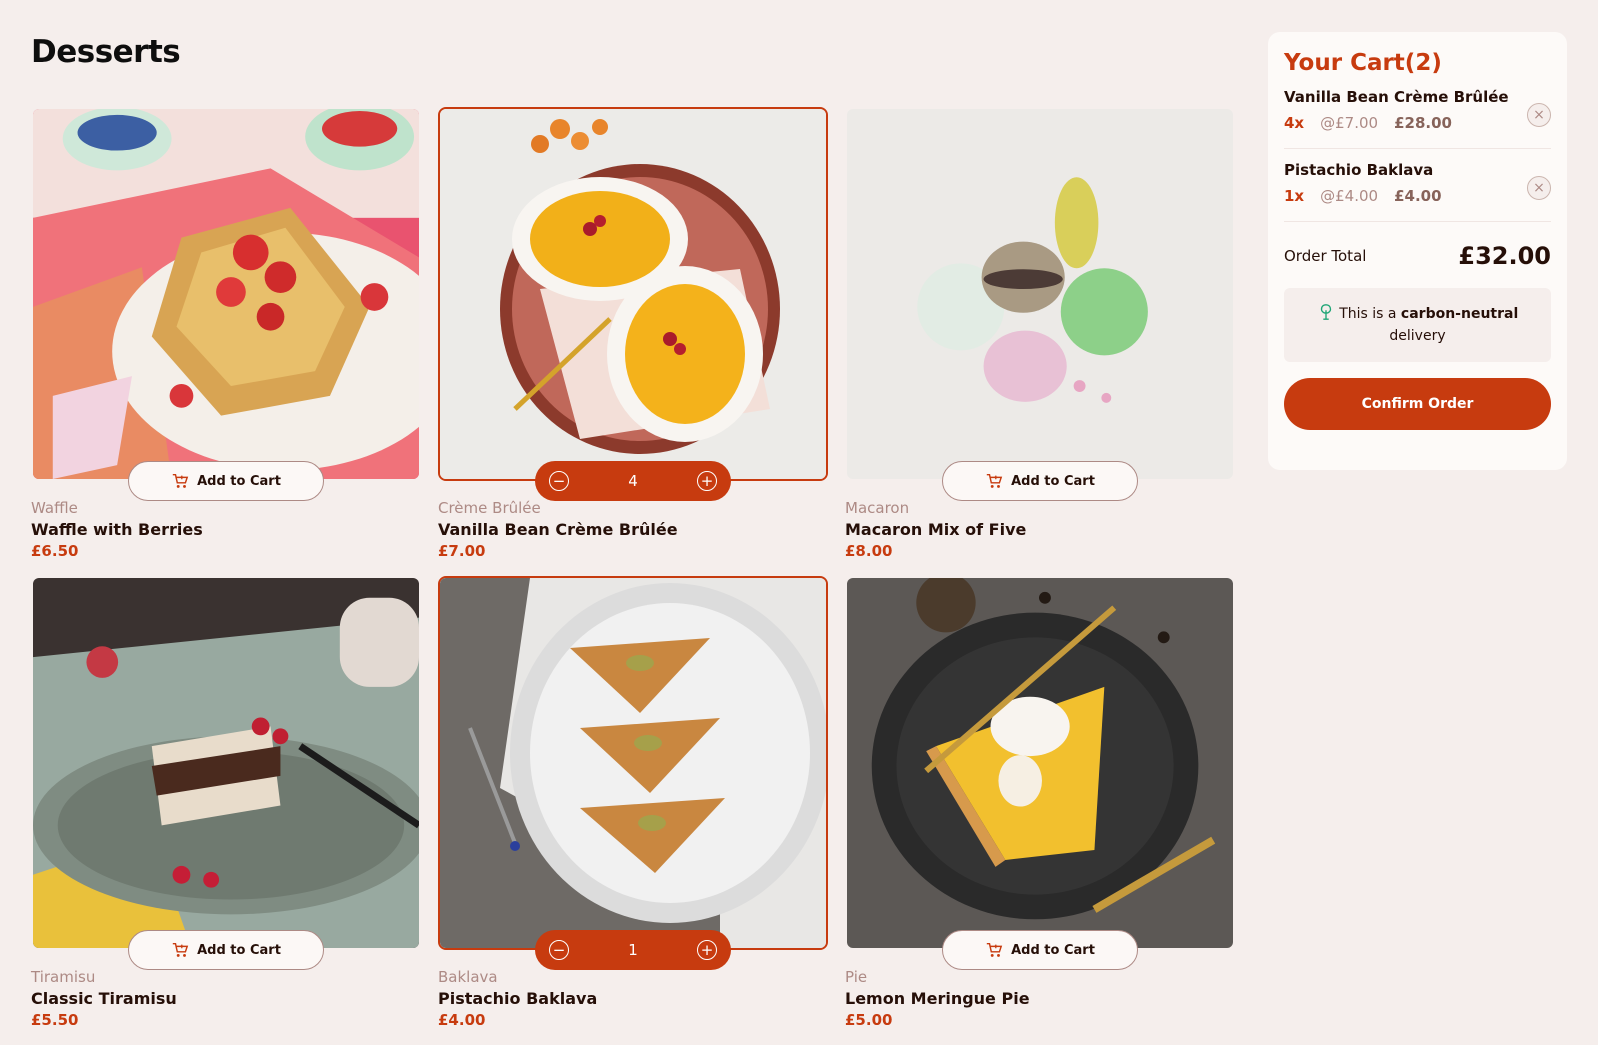  Describe the element at coordinates (869, 551) in the screenshot. I see `product-price: £8.00` at that location.